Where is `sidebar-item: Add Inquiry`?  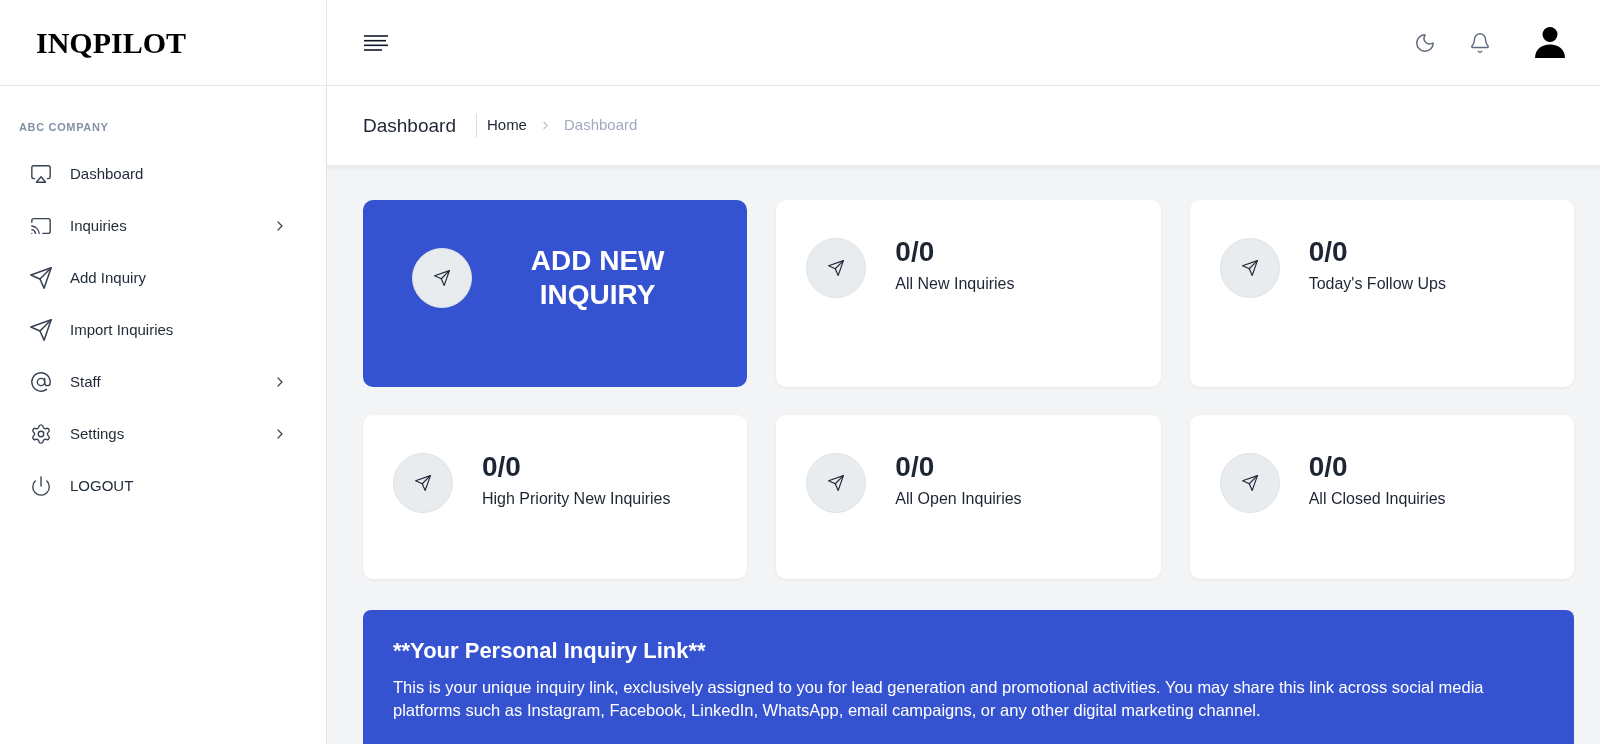
sidebar-item: Add Inquiry is located at coordinates (159, 278).